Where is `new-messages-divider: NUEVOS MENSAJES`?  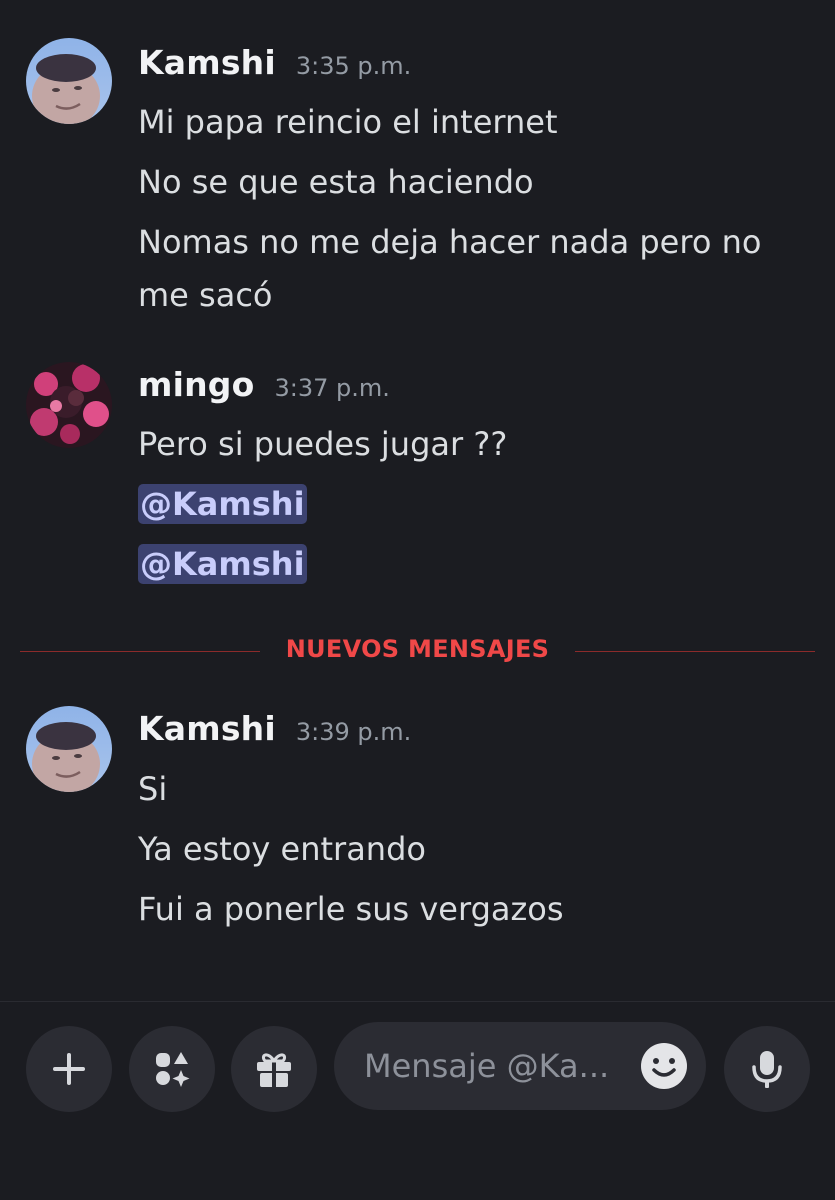
new-messages-divider: NUEVOS MENSAJES is located at coordinates (417, 652).